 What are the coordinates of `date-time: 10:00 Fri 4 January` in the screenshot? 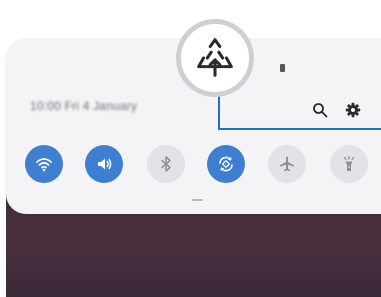 It's located at (84, 106).